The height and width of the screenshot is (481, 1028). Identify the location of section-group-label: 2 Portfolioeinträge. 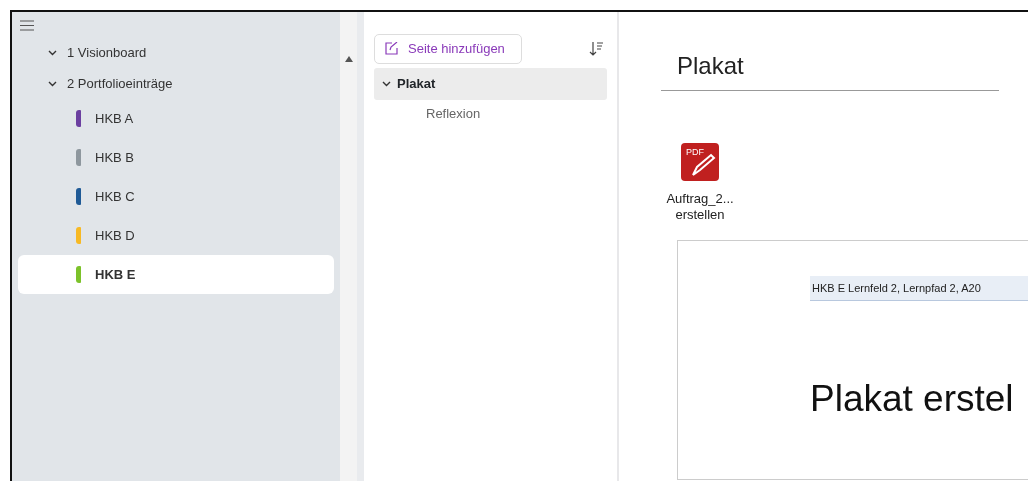
(120, 83).